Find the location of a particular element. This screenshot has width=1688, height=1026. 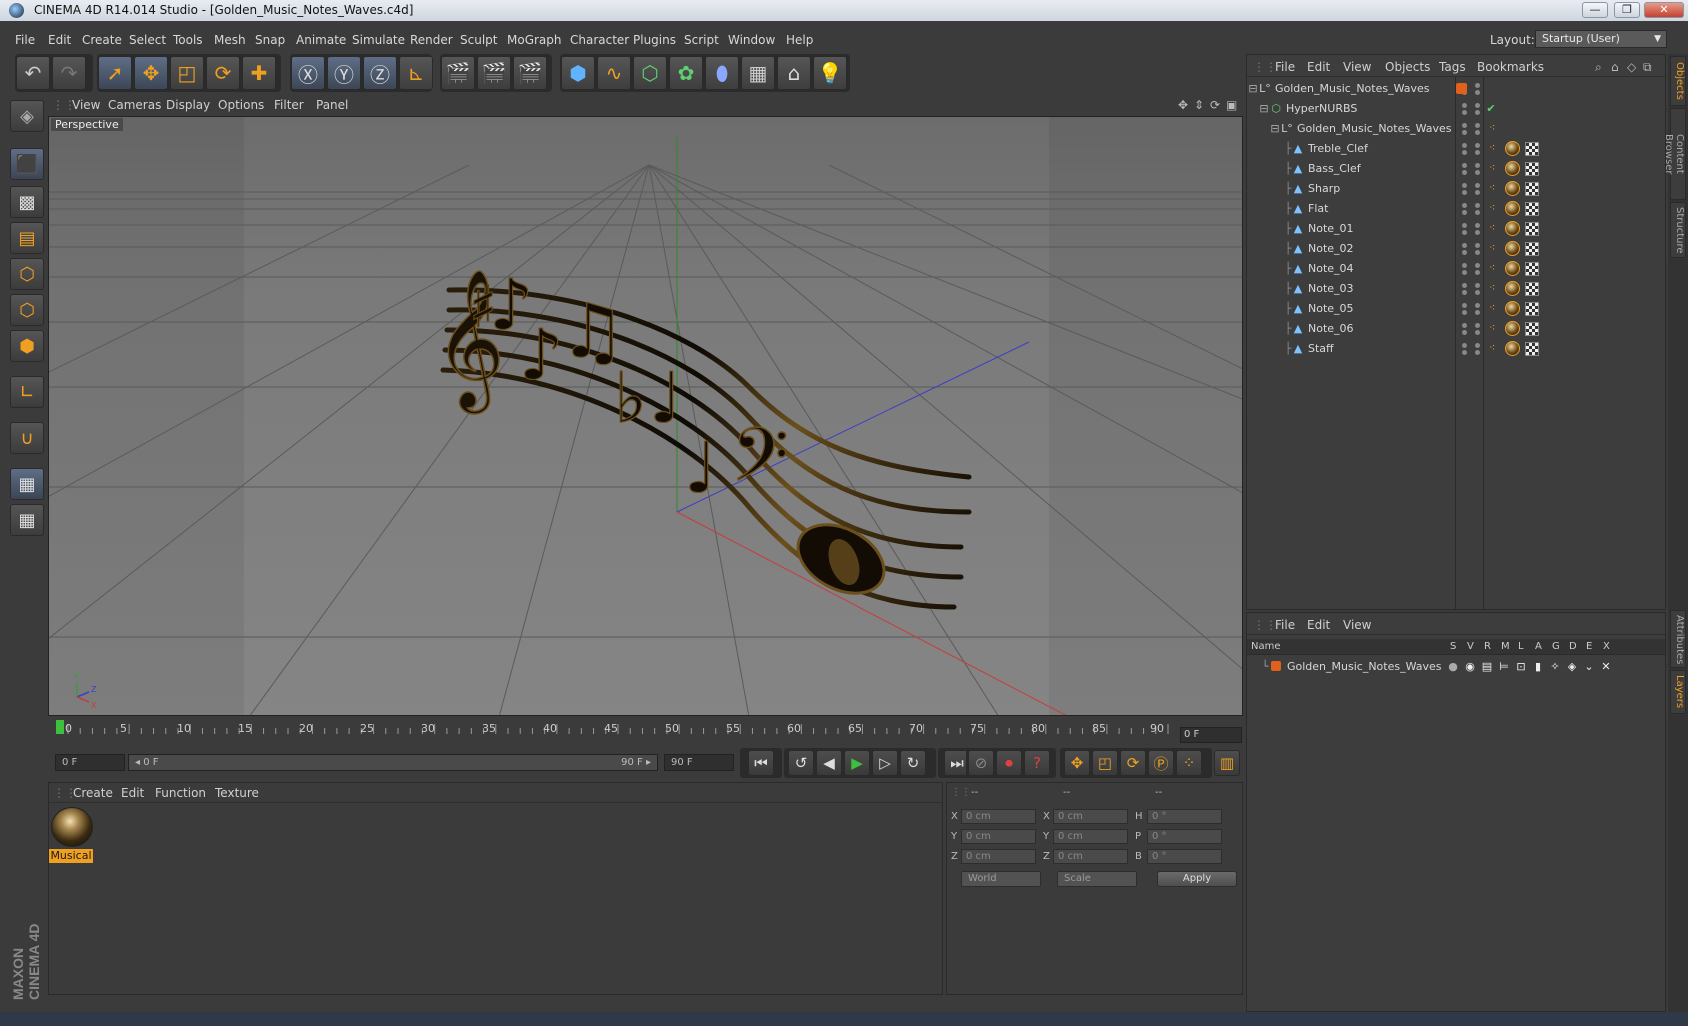

eye-icon: ◉ is located at coordinates (1470, 667).